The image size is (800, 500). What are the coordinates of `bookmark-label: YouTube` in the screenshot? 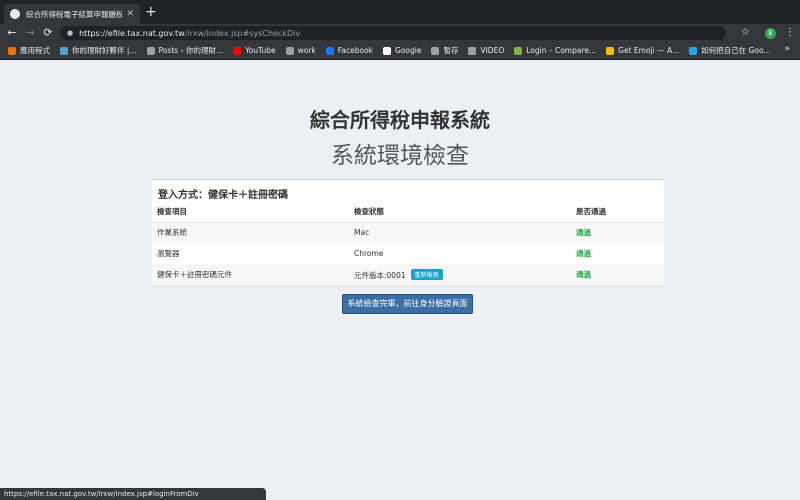 It's located at (260, 50).